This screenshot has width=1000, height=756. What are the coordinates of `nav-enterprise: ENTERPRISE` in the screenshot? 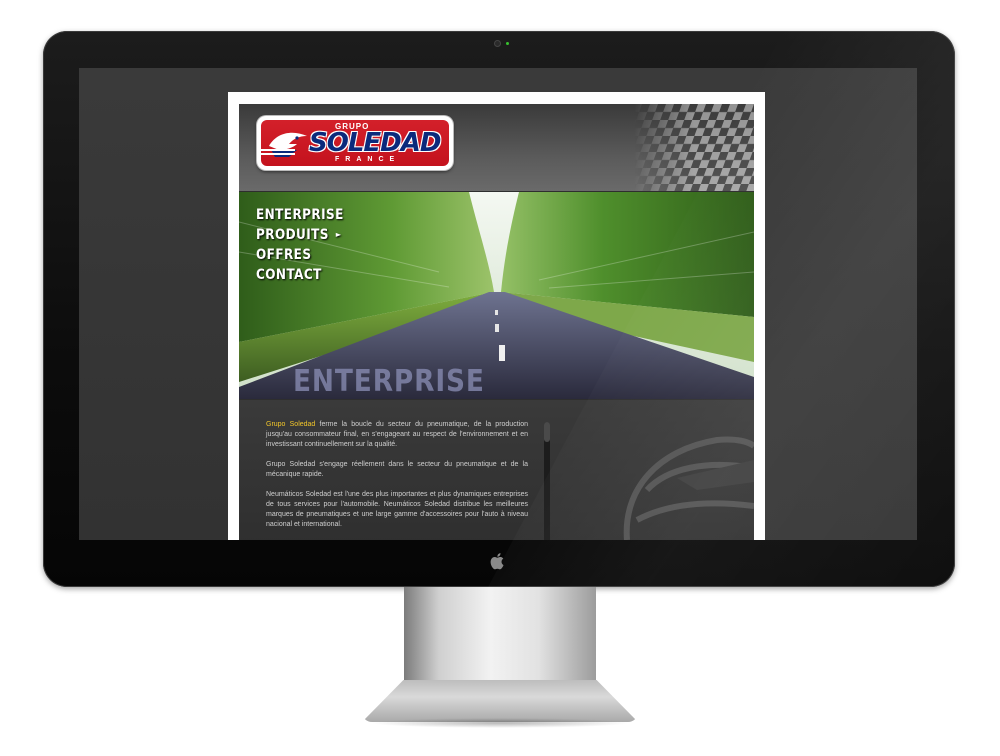 It's located at (300, 215).